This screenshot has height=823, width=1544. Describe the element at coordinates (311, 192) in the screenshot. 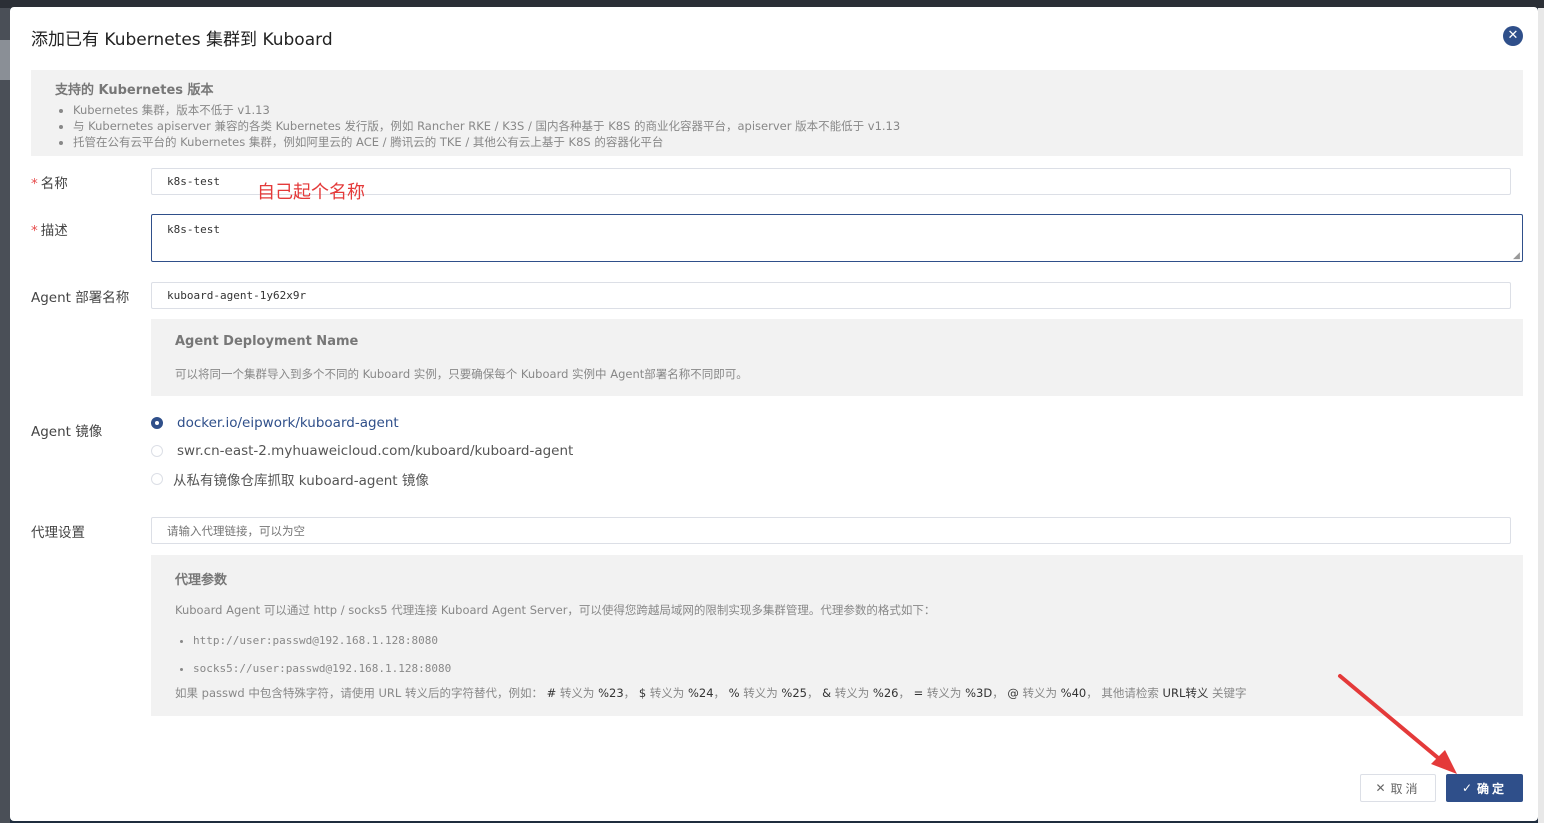

I see `name-annotation: 自己起个名称` at that location.